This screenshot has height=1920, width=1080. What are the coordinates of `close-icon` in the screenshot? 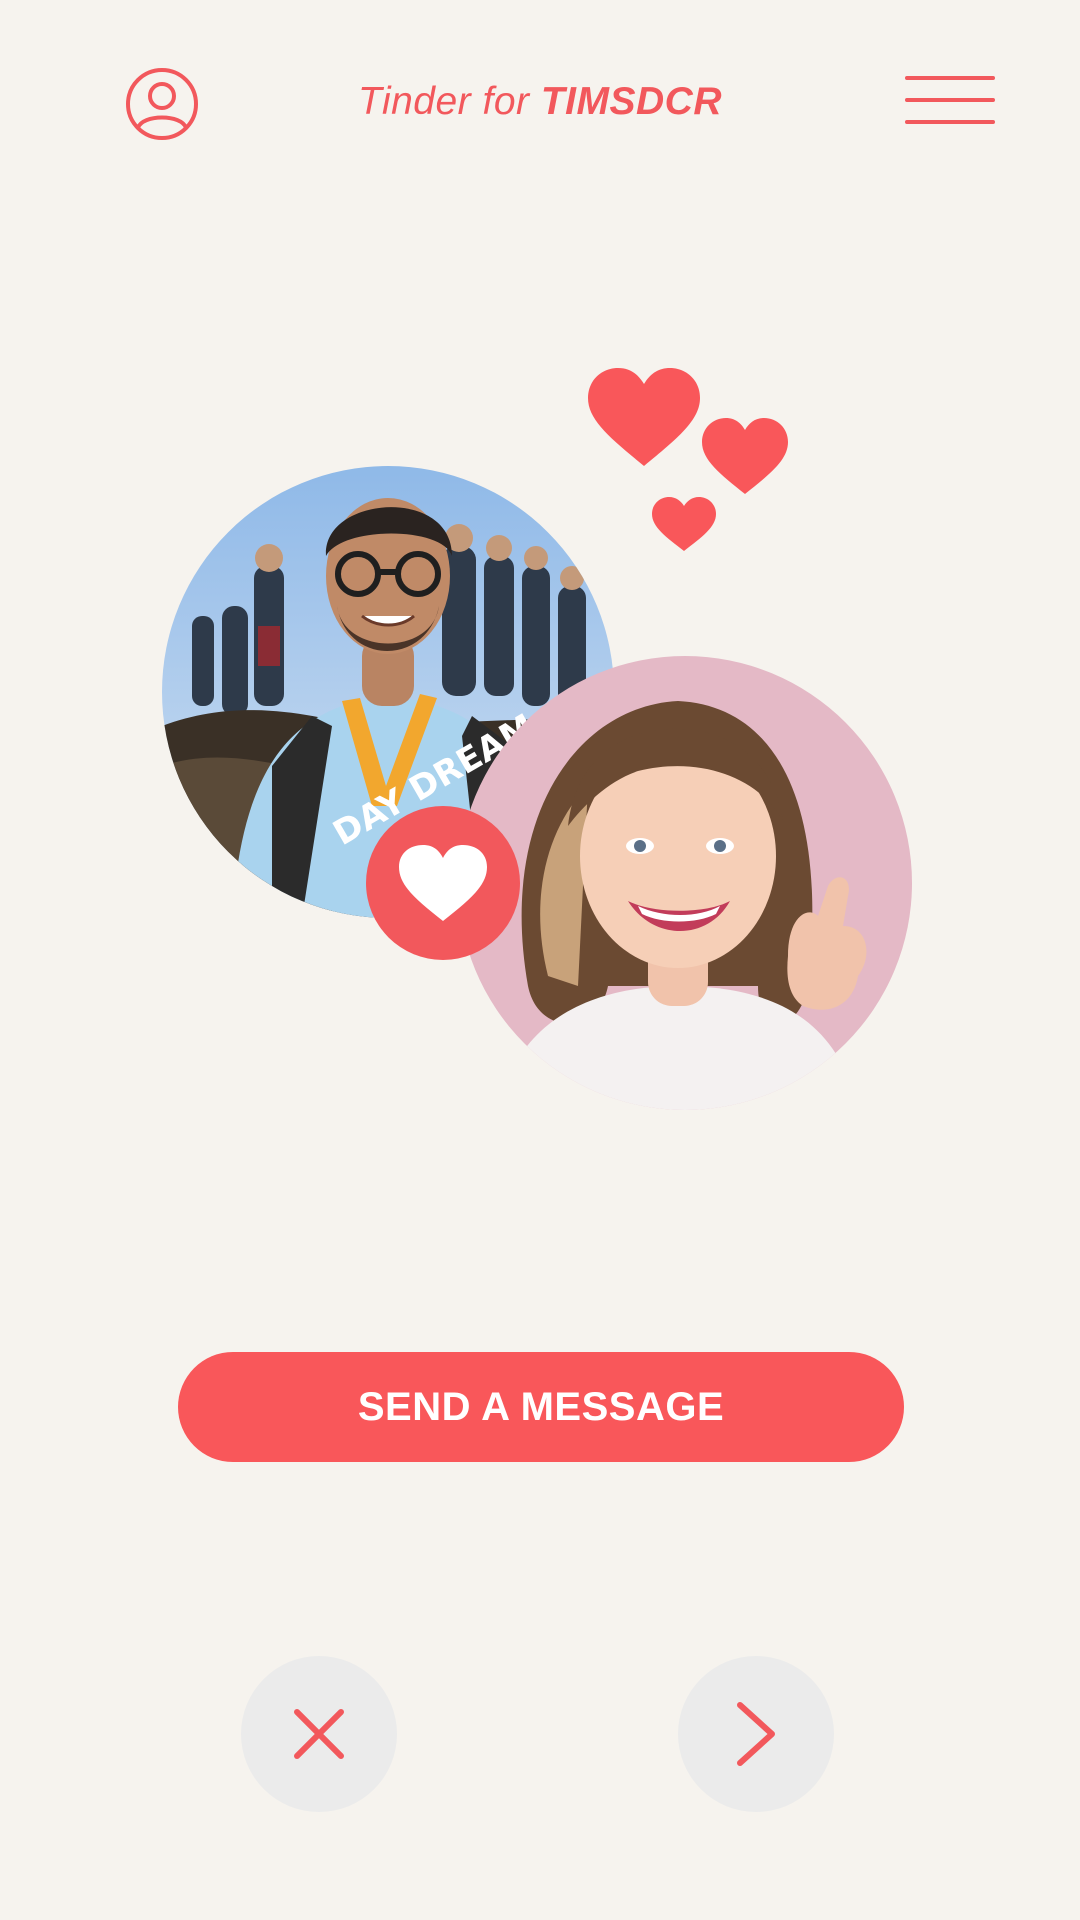 It's located at (319, 1734).